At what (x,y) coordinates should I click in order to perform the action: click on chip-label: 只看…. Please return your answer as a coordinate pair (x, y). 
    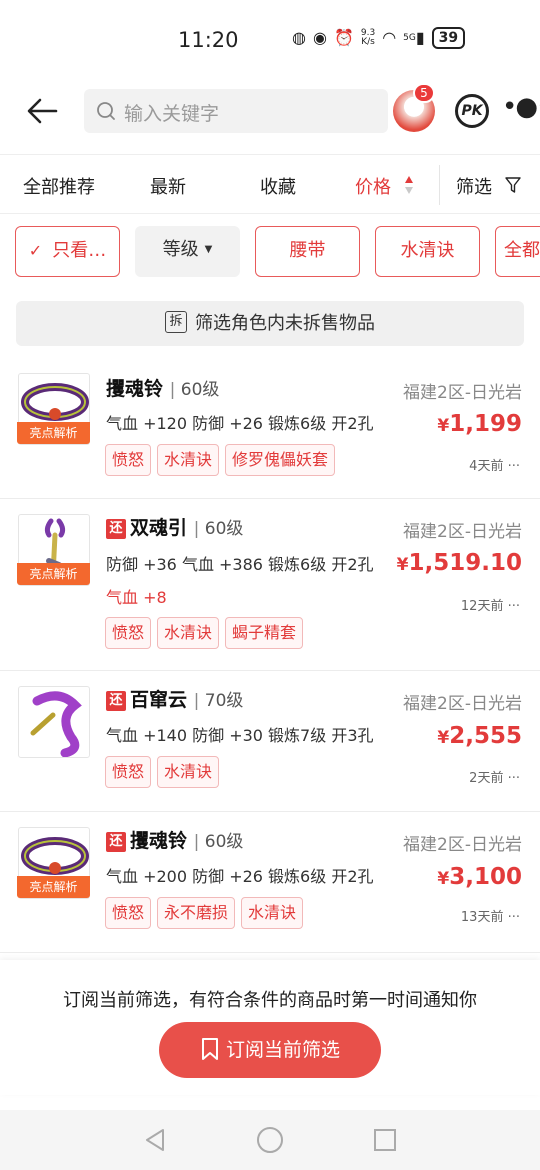
    Looking at the image, I should click on (79, 250).